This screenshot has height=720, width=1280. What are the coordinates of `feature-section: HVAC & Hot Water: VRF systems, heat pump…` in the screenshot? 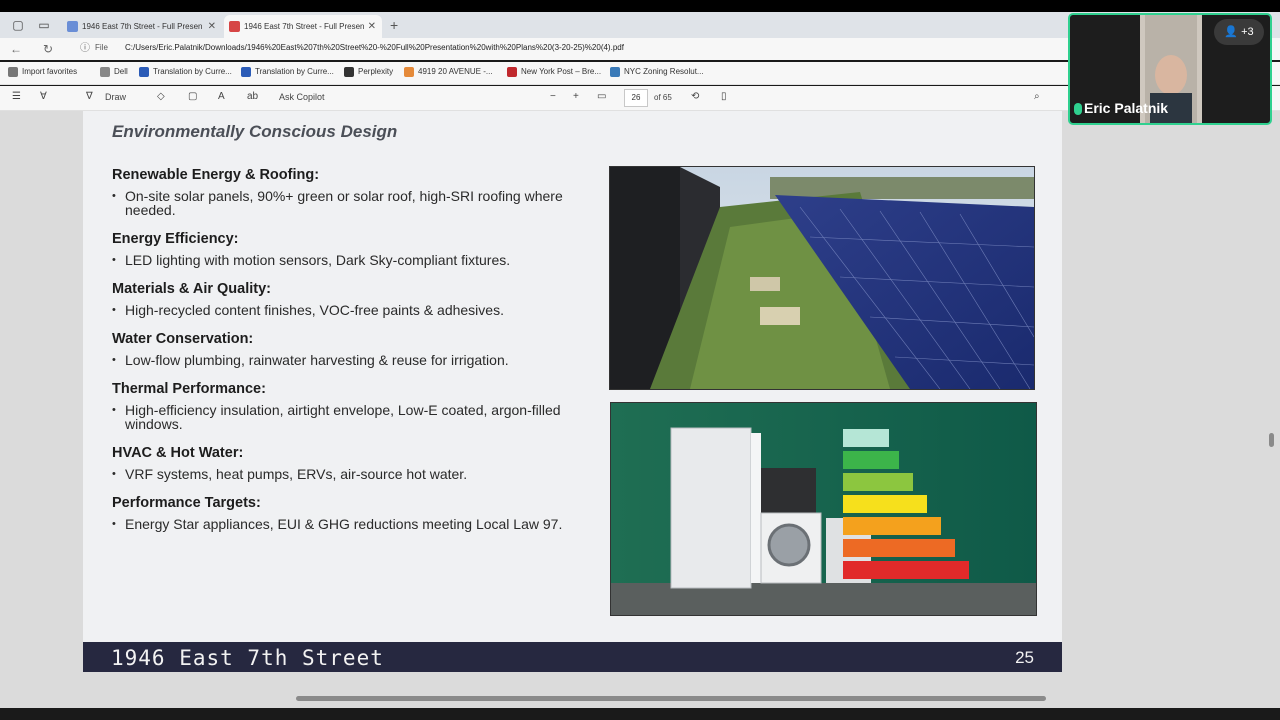 It's located at (347, 463).